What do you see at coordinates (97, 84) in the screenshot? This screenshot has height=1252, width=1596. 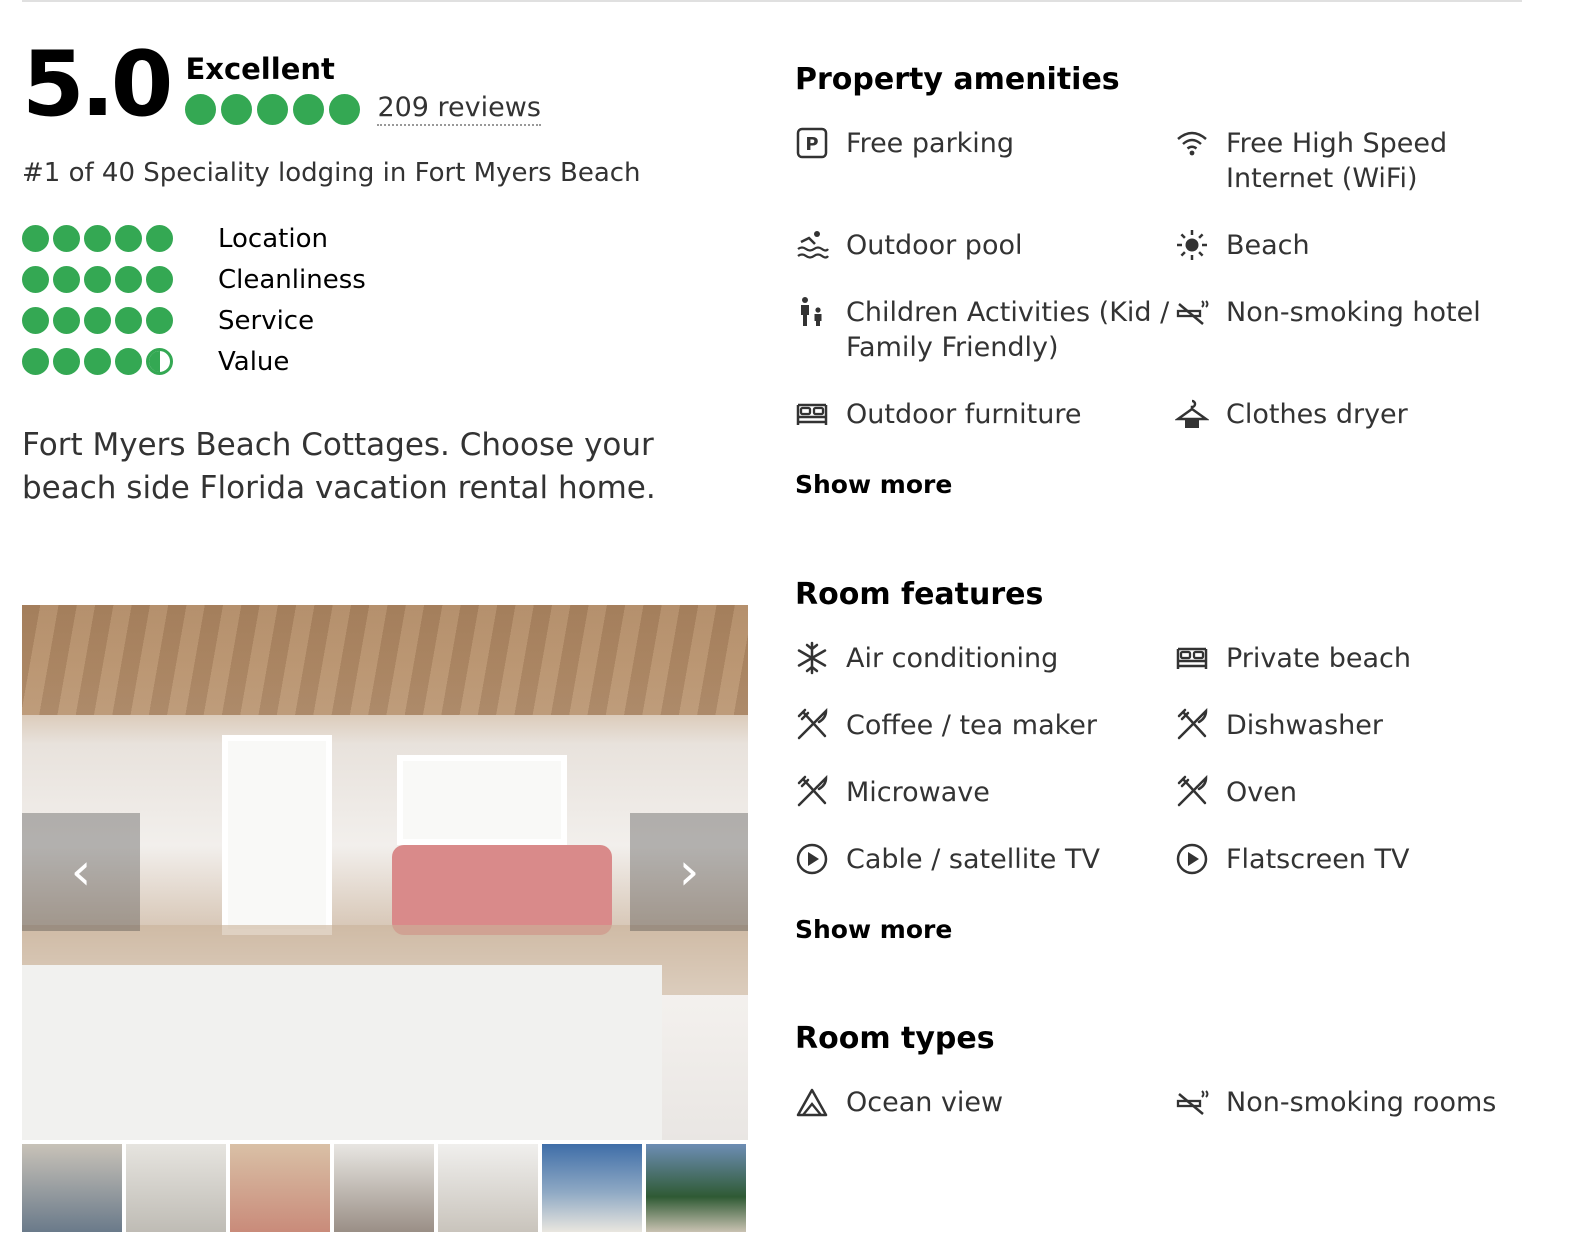 I see `rating-score: 5.0` at bounding box center [97, 84].